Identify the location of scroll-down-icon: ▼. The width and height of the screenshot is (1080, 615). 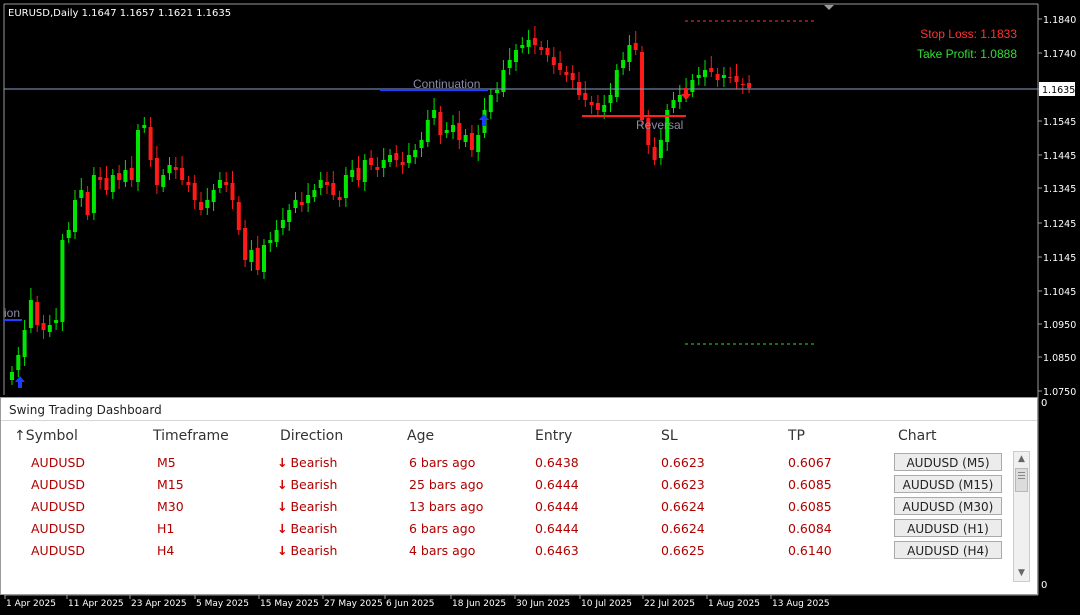
(1021, 573).